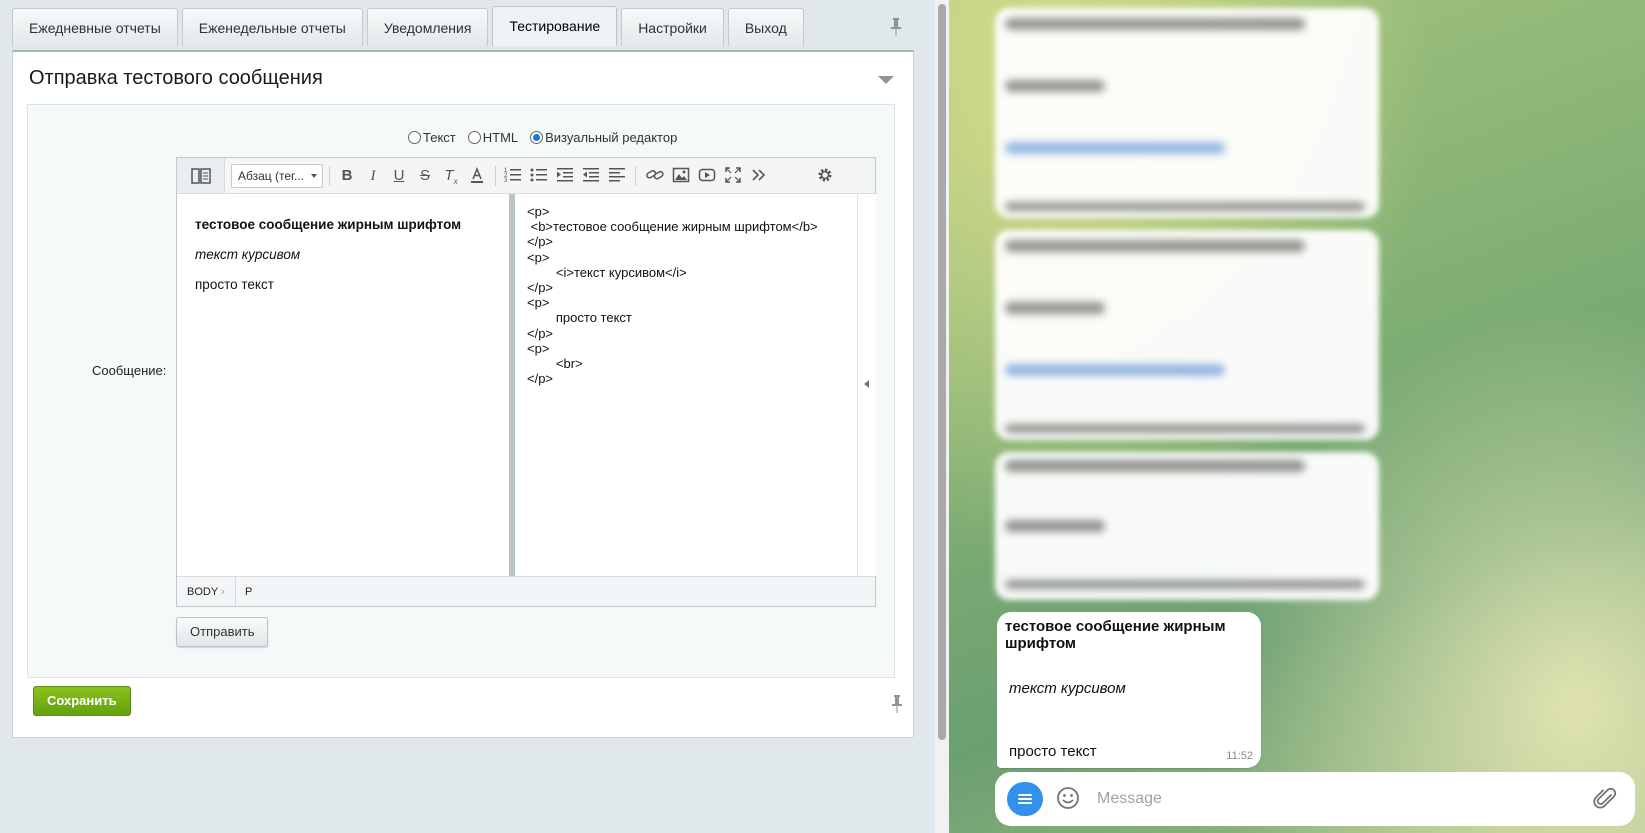 Image resolution: width=1645 pixels, height=833 pixels. Describe the element at coordinates (82, 701) in the screenshot. I see `save-button: Сохранить` at that location.